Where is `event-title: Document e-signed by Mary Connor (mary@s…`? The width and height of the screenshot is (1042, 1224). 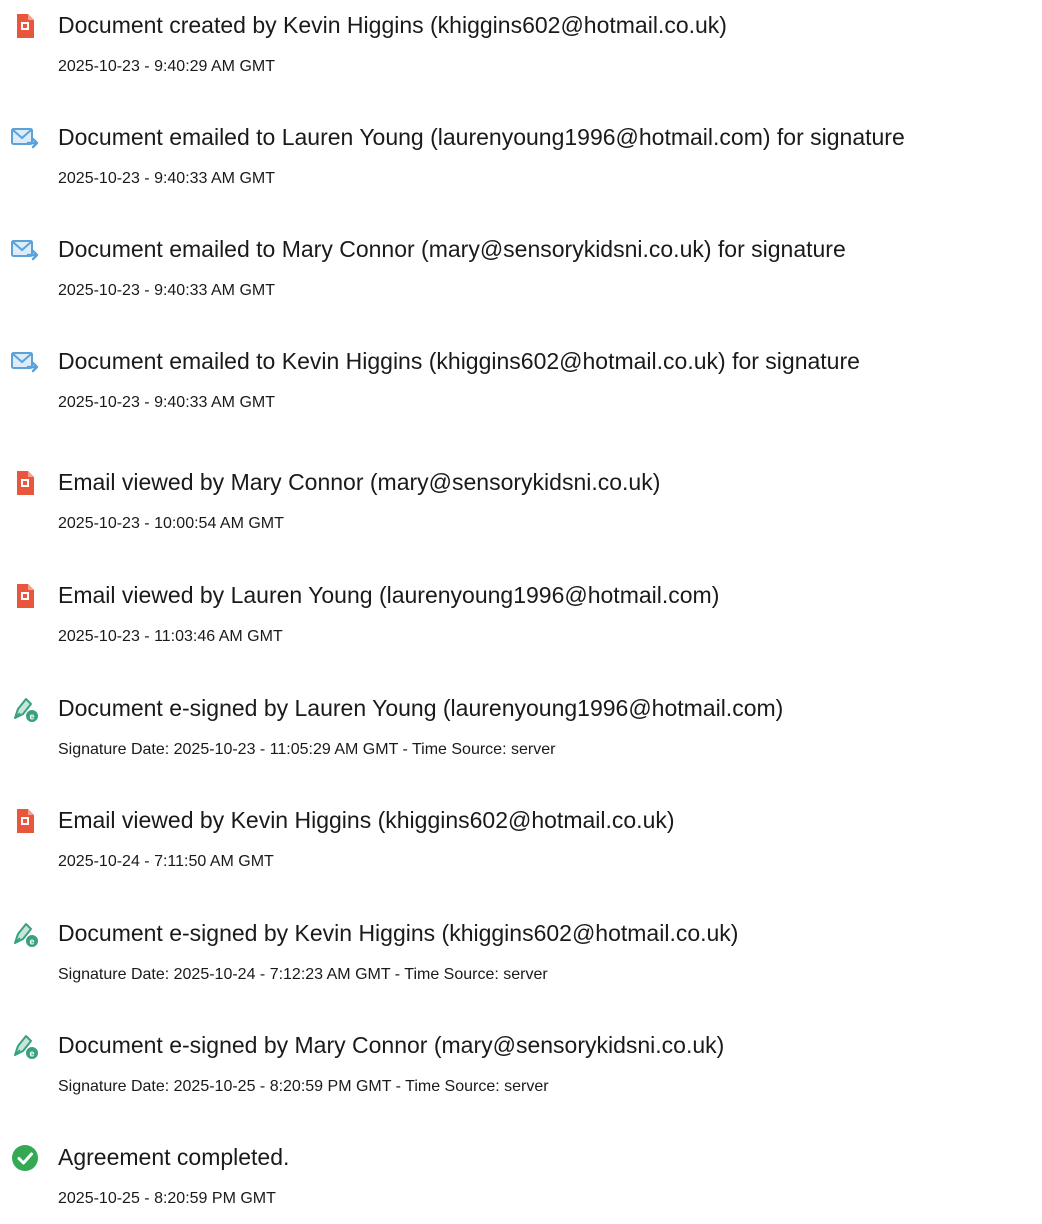 event-title: Document e-signed by Mary Connor (mary@s… is located at coordinates (391, 1045).